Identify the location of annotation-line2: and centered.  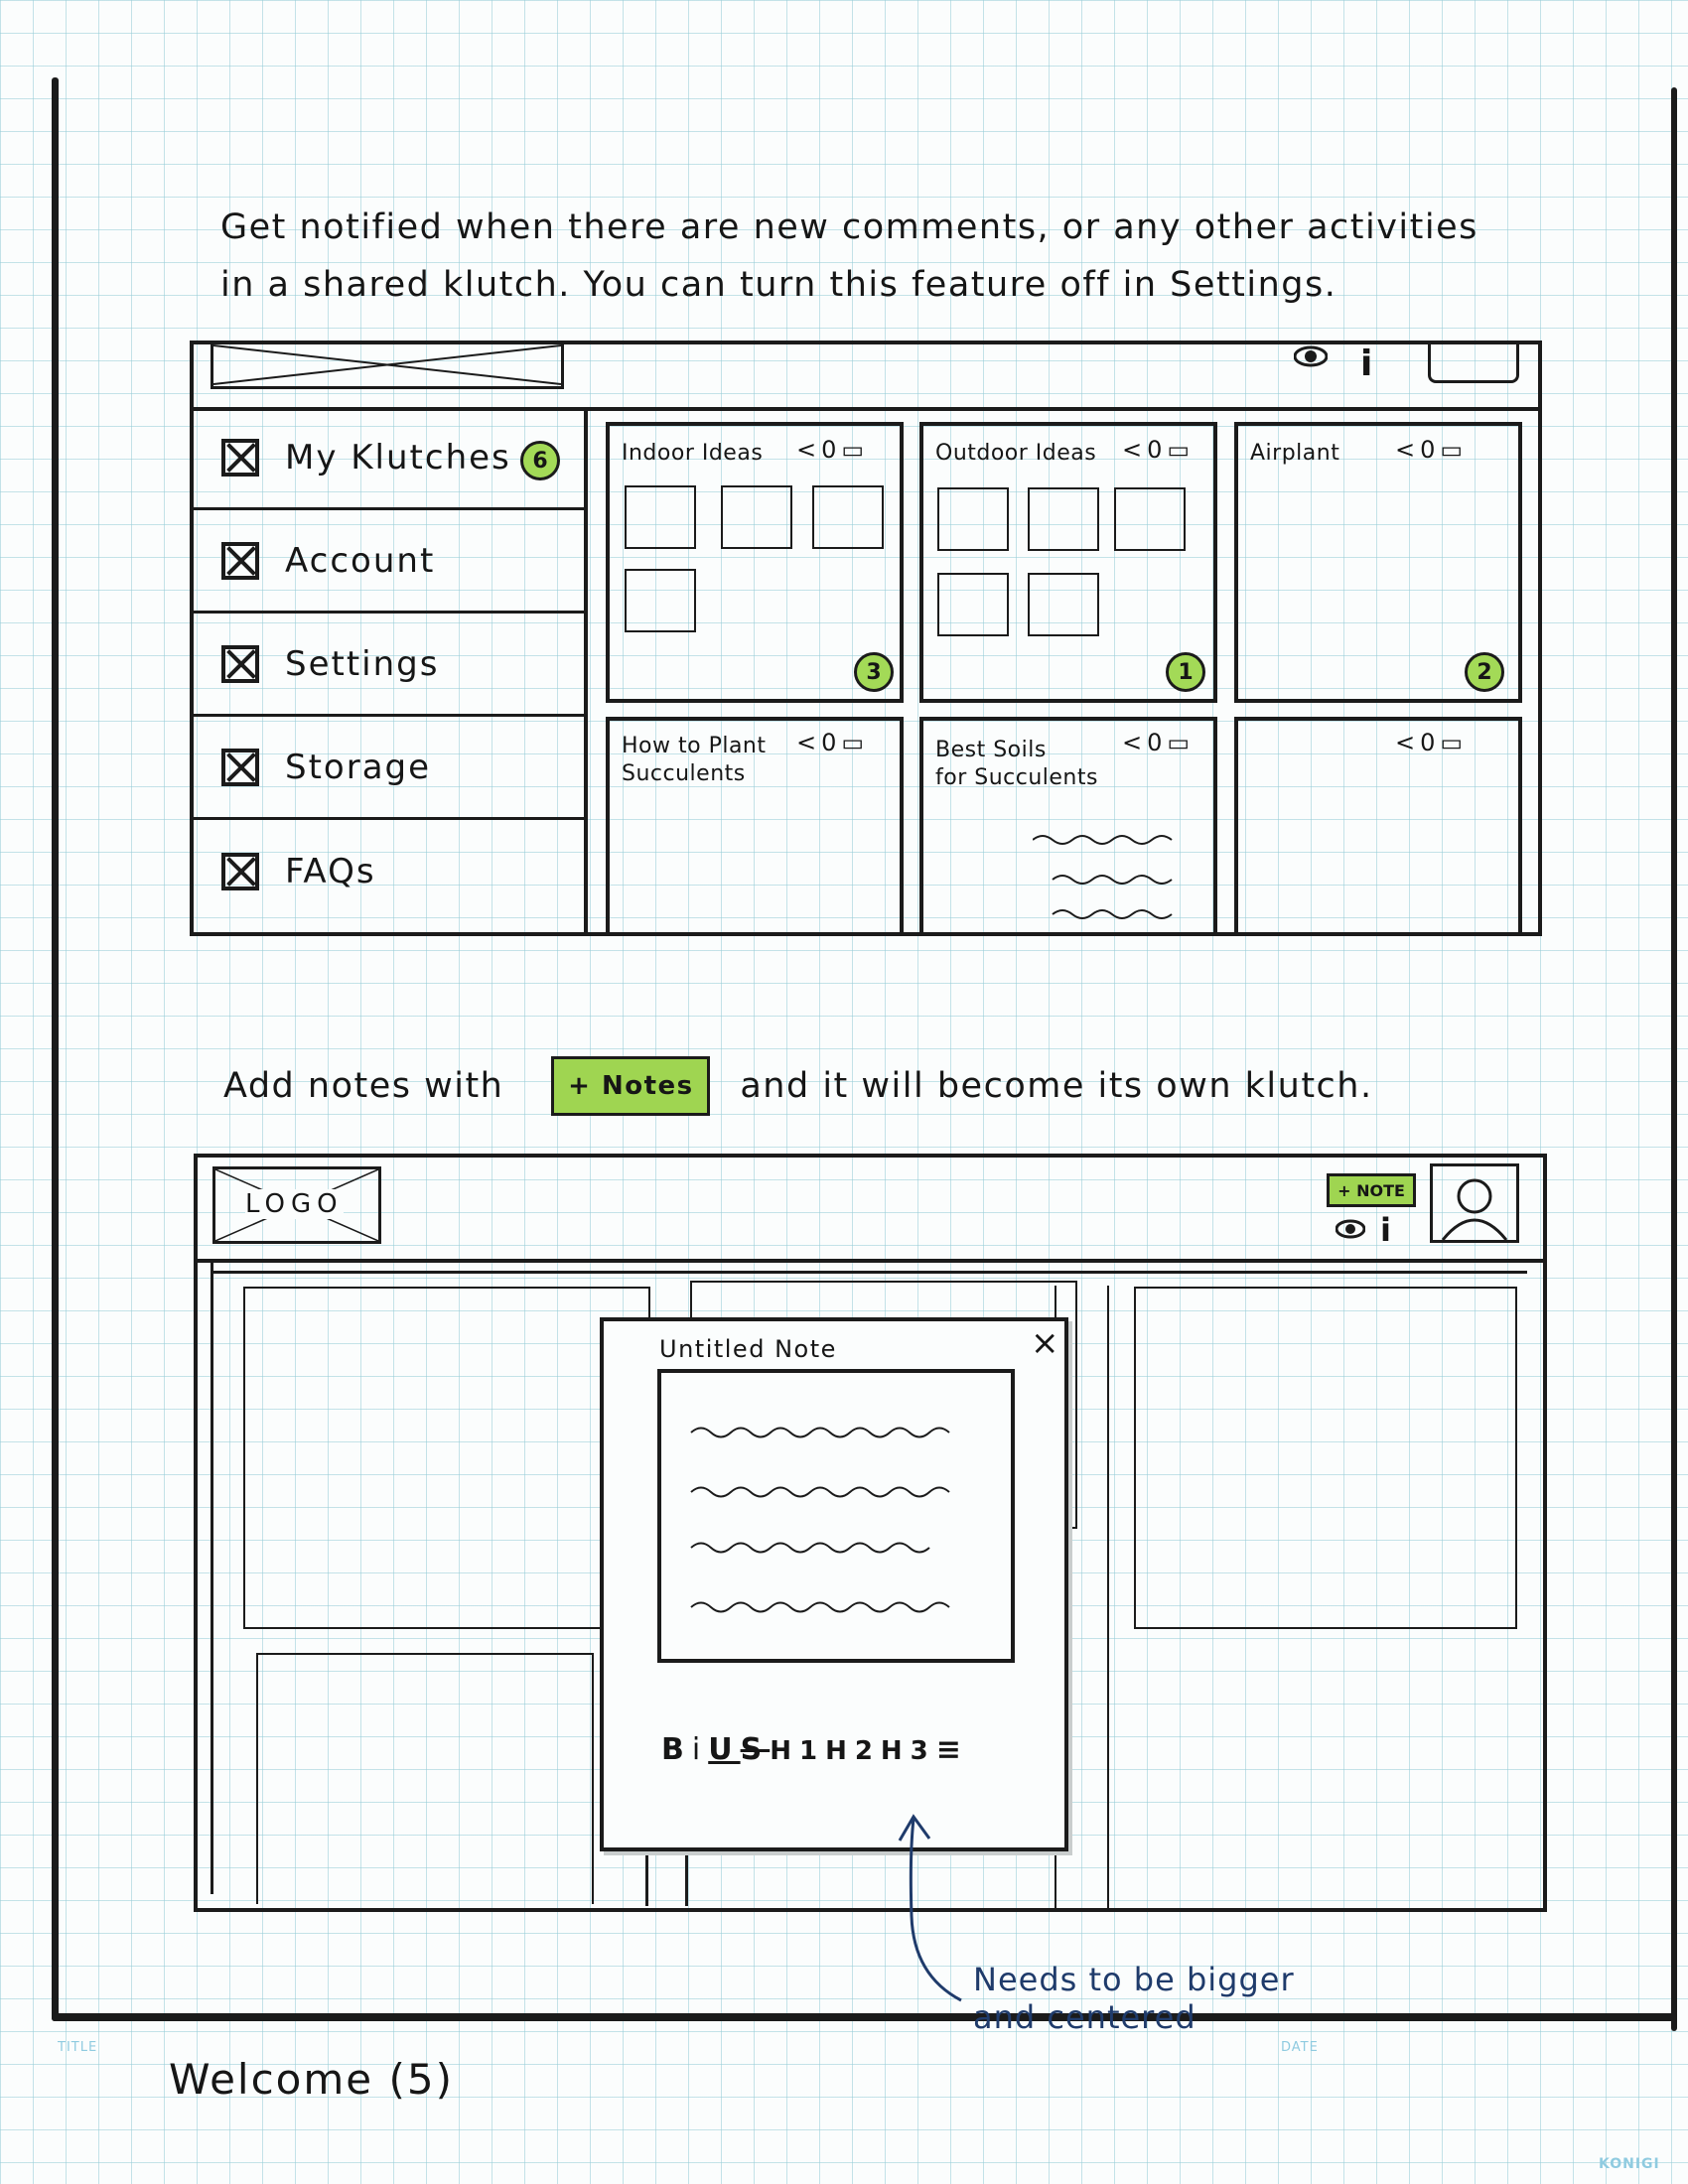
(1084, 2017).